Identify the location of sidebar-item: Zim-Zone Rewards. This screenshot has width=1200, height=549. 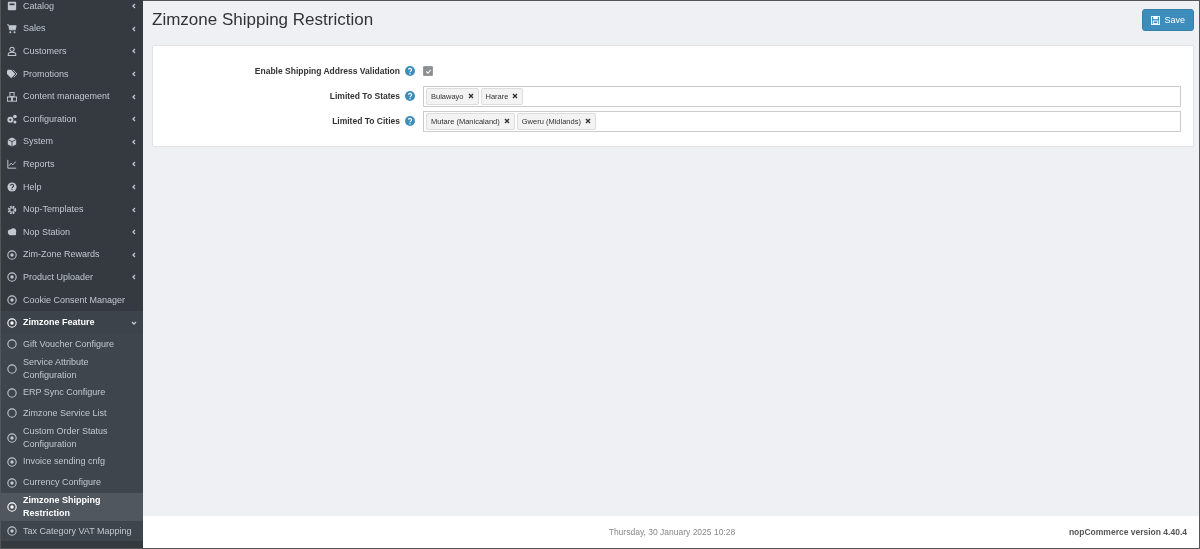
(72, 255).